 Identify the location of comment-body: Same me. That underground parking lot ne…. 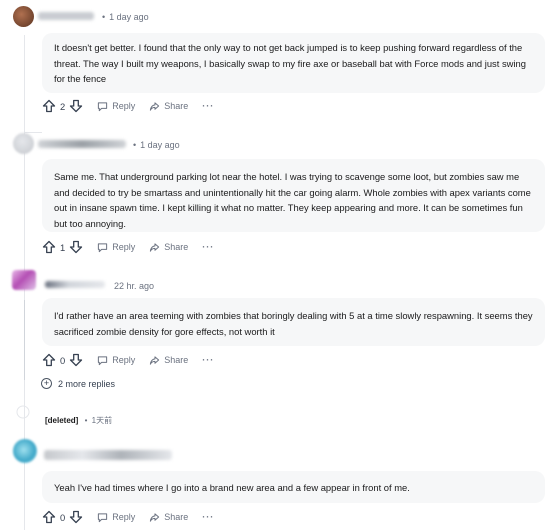
(293, 195).